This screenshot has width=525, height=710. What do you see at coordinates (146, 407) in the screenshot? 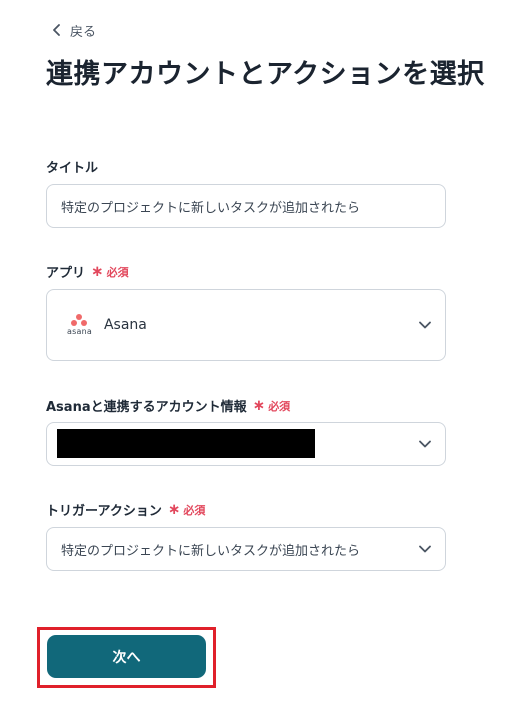
I see `account-label-text: Asanaと連携するアカウント情報` at bounding box center [146, 407].